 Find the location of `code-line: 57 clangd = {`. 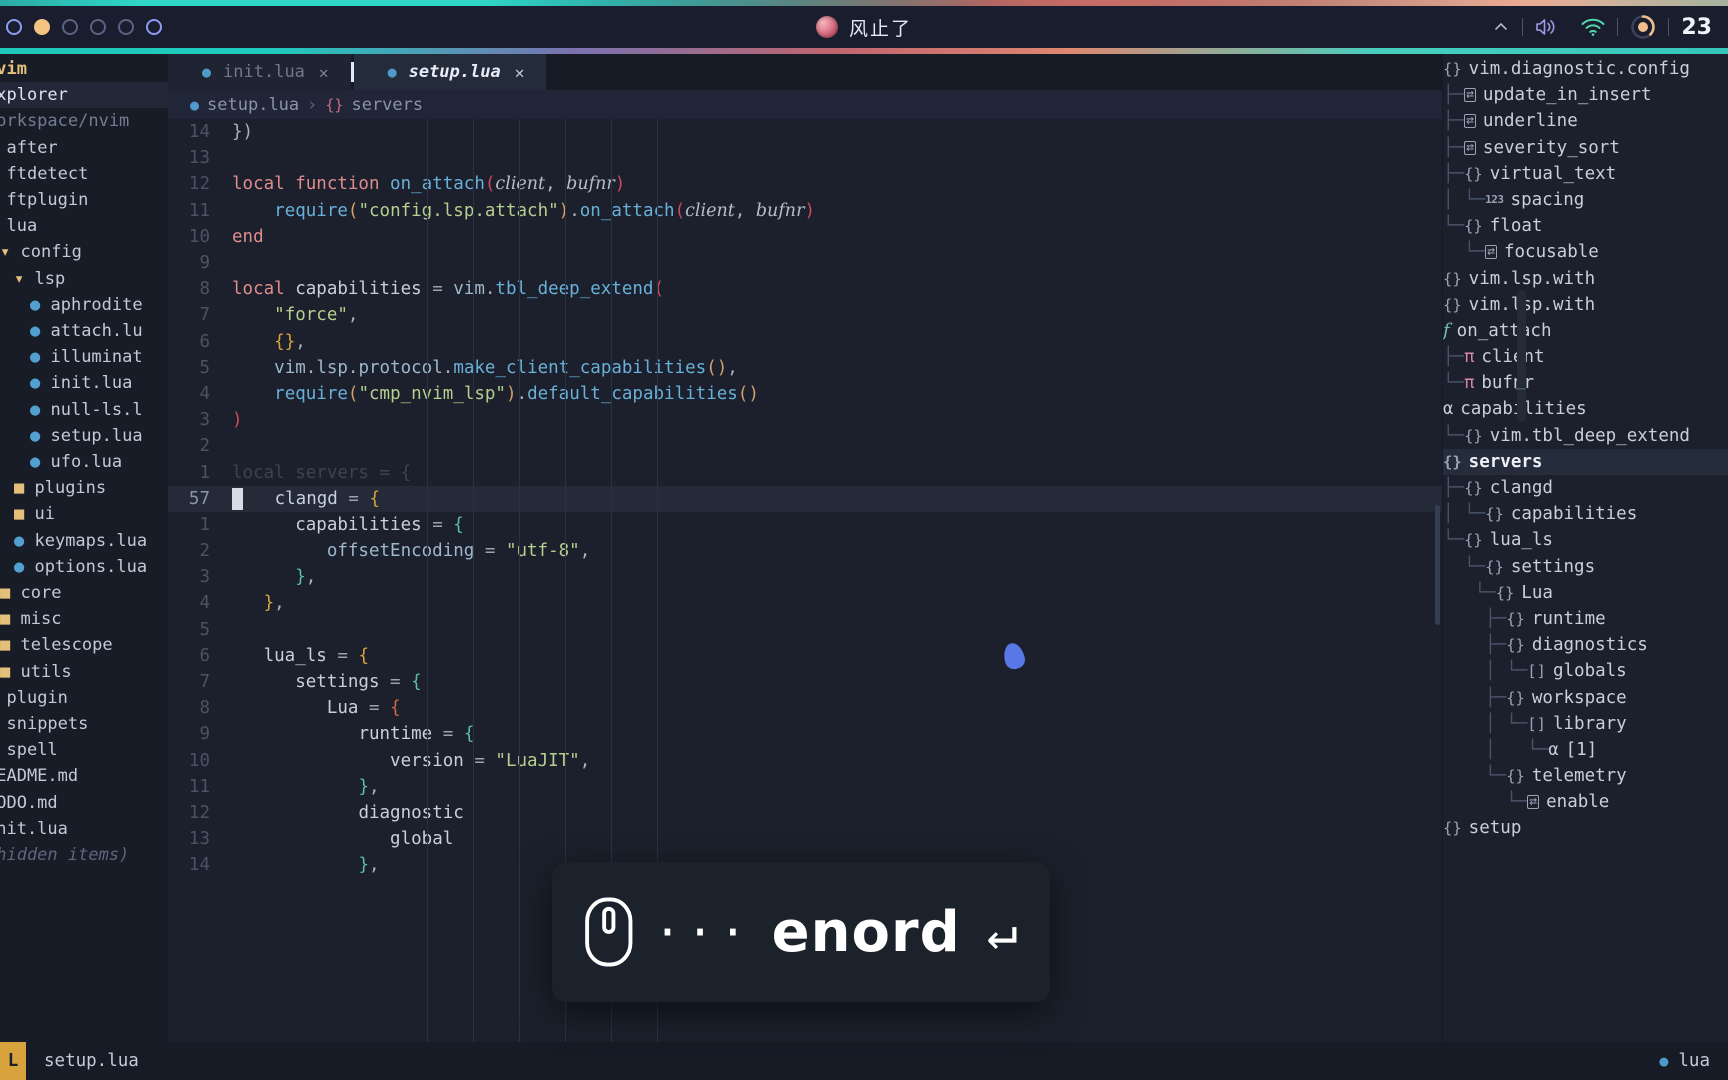

code-line: 57 clangd = { is located at coordinates (805, 498).